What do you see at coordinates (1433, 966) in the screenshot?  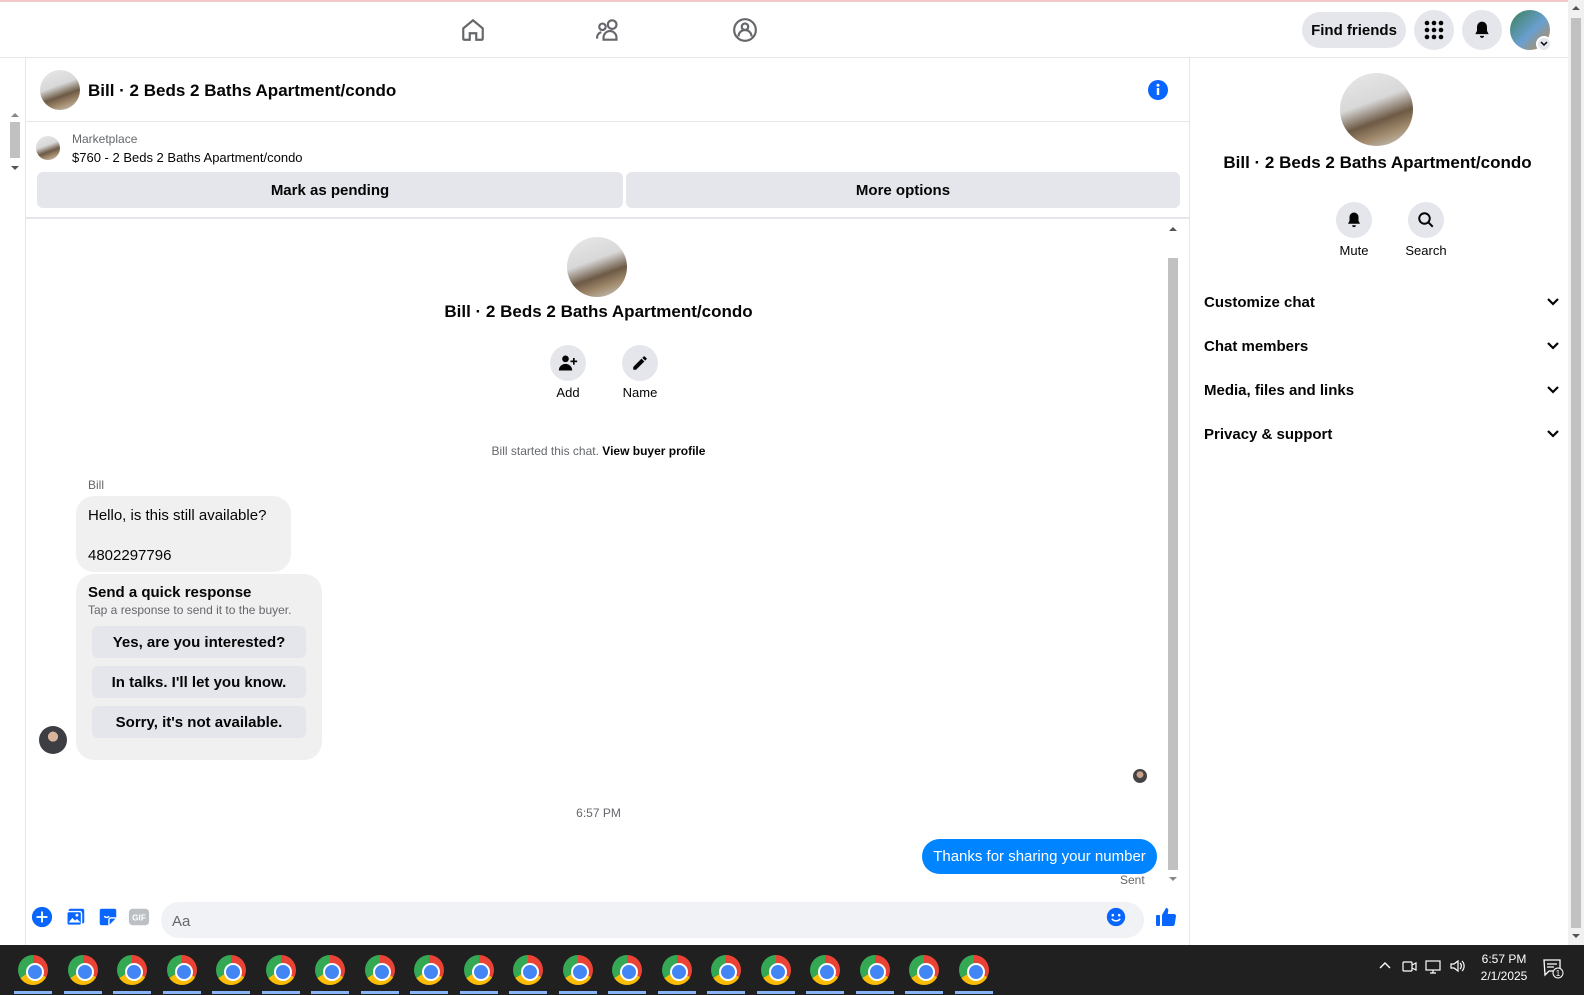 I see `network-icon` at bounding box center [1433, 966].